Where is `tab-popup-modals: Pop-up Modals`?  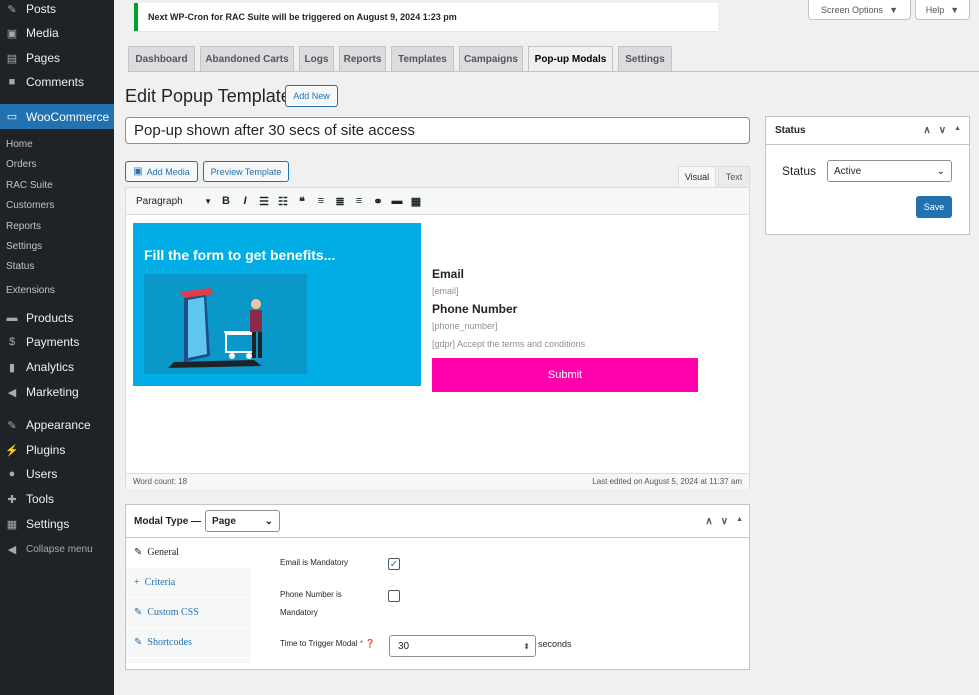 tab-popup-modals: Pop-up Modals is located at coordinates (570, 58).